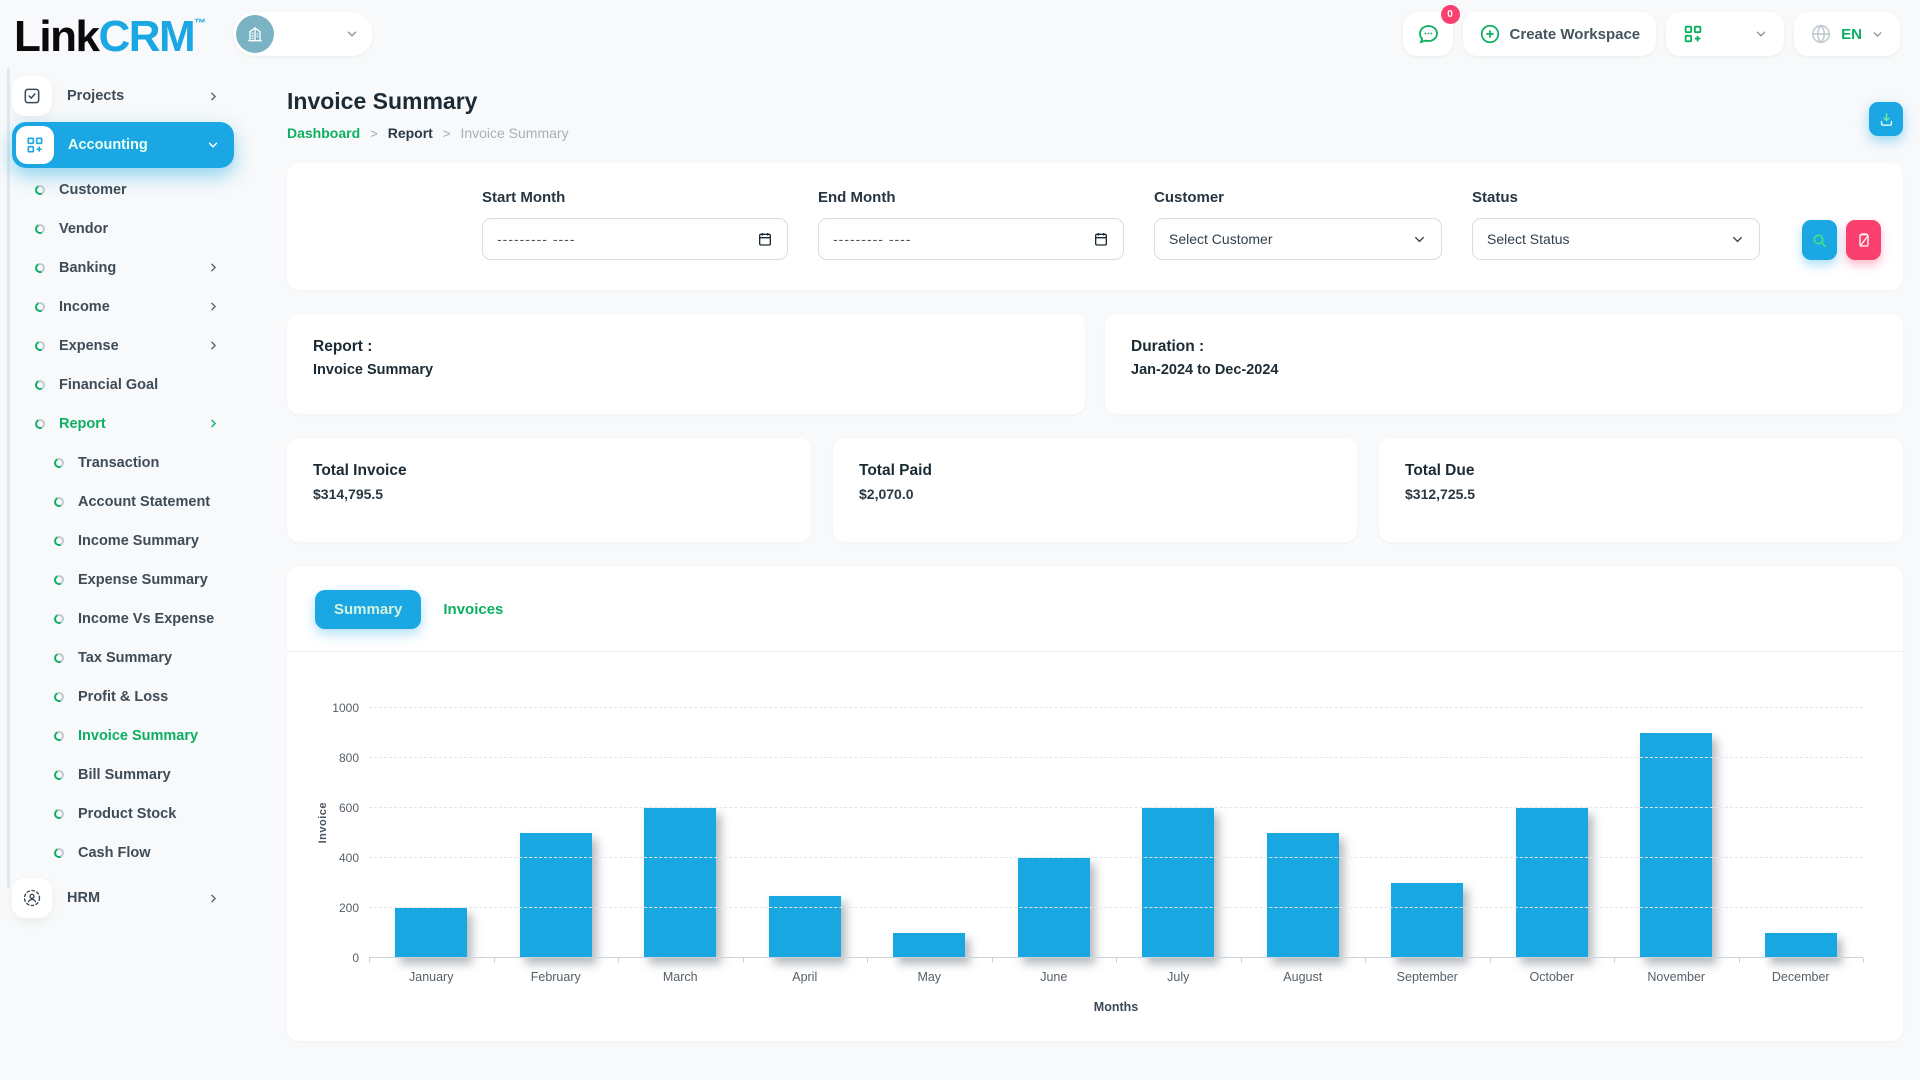 The width and height of the screenshot is (1920, 1080). Describe the element at coordinates (929, 977) in the screenshot. I see `x-tick-label: May` at that location.